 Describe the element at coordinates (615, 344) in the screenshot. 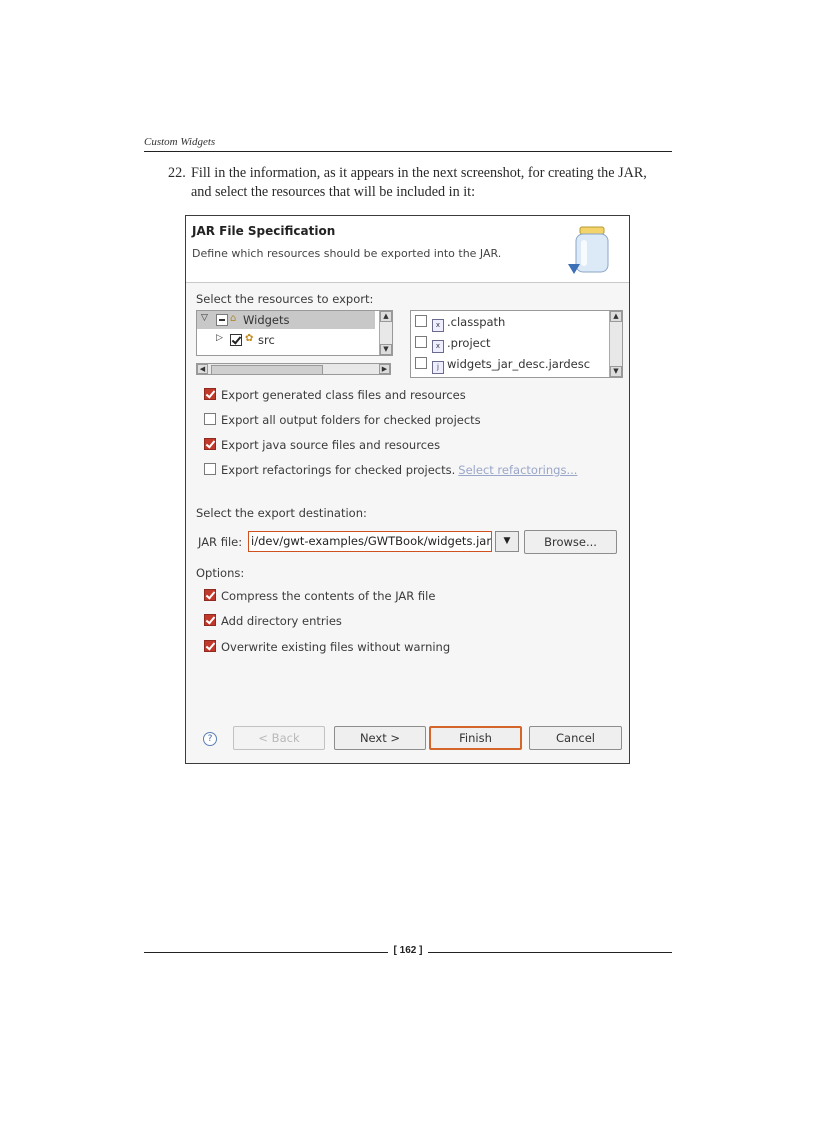

I see `file-list-scrollbar: ▲ ▼` at that location.